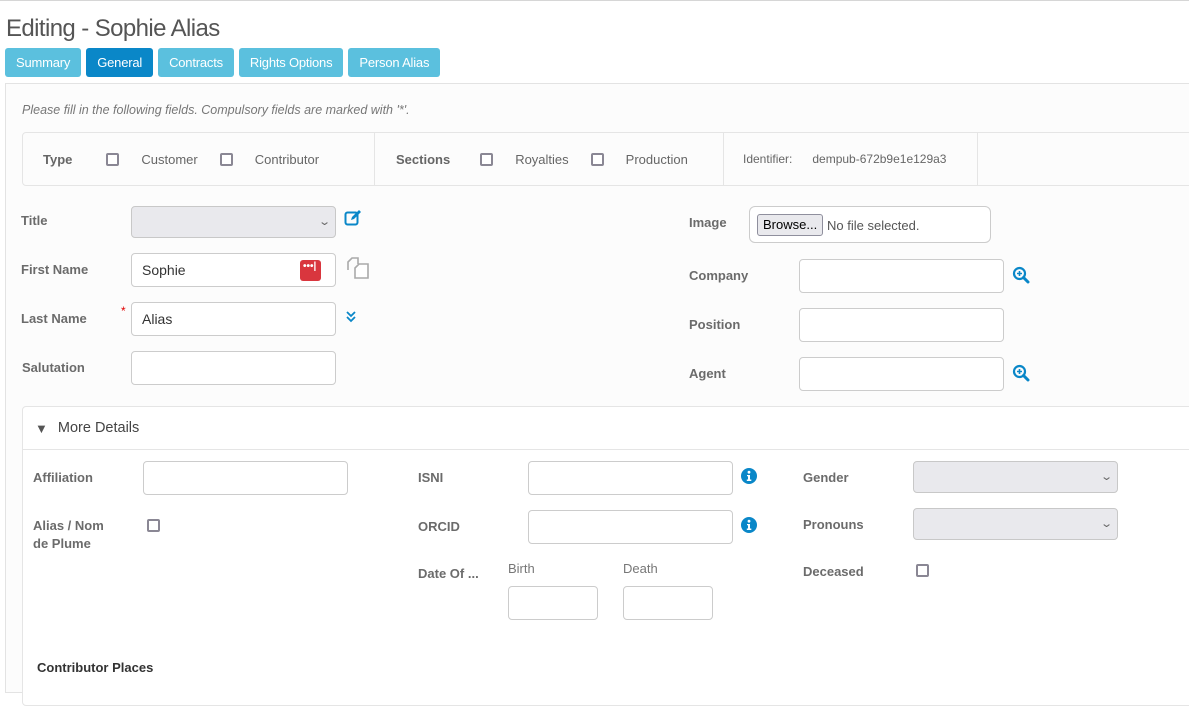 The image size is (1189, 706). I want to click on company-input, so click(901, 276).